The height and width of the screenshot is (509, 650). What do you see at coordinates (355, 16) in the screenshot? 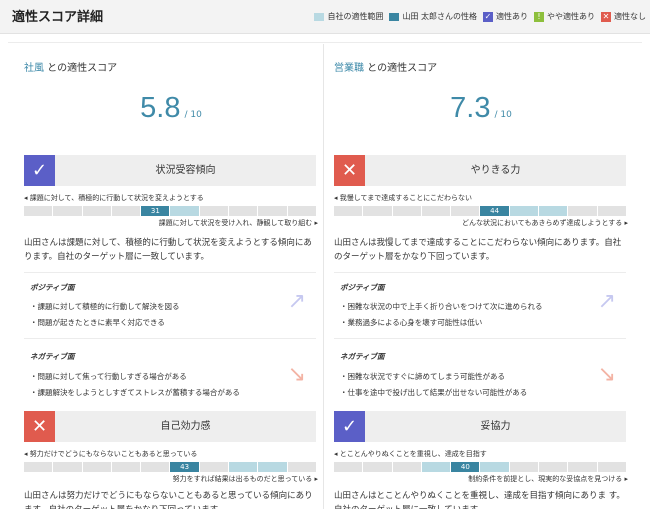
I see `legend-range-label: 自社の適性範囲` at bounding box center [355, 16].